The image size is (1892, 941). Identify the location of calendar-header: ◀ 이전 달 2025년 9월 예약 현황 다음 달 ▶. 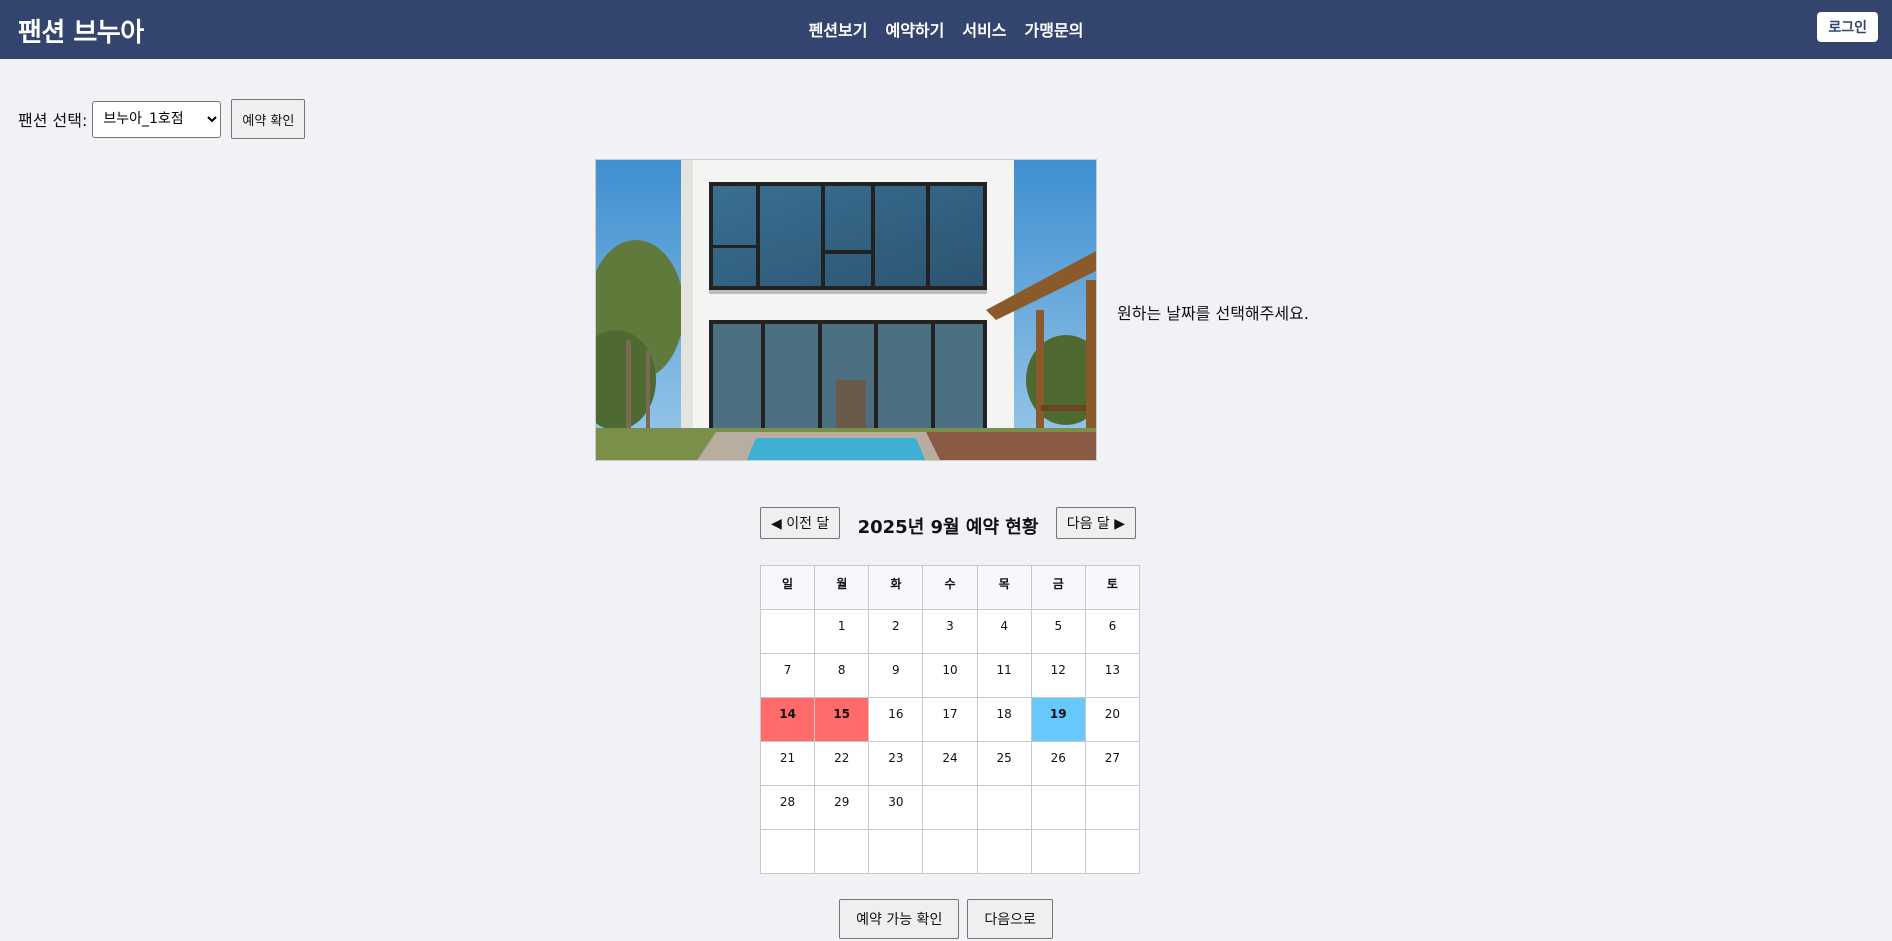
(948, 523).